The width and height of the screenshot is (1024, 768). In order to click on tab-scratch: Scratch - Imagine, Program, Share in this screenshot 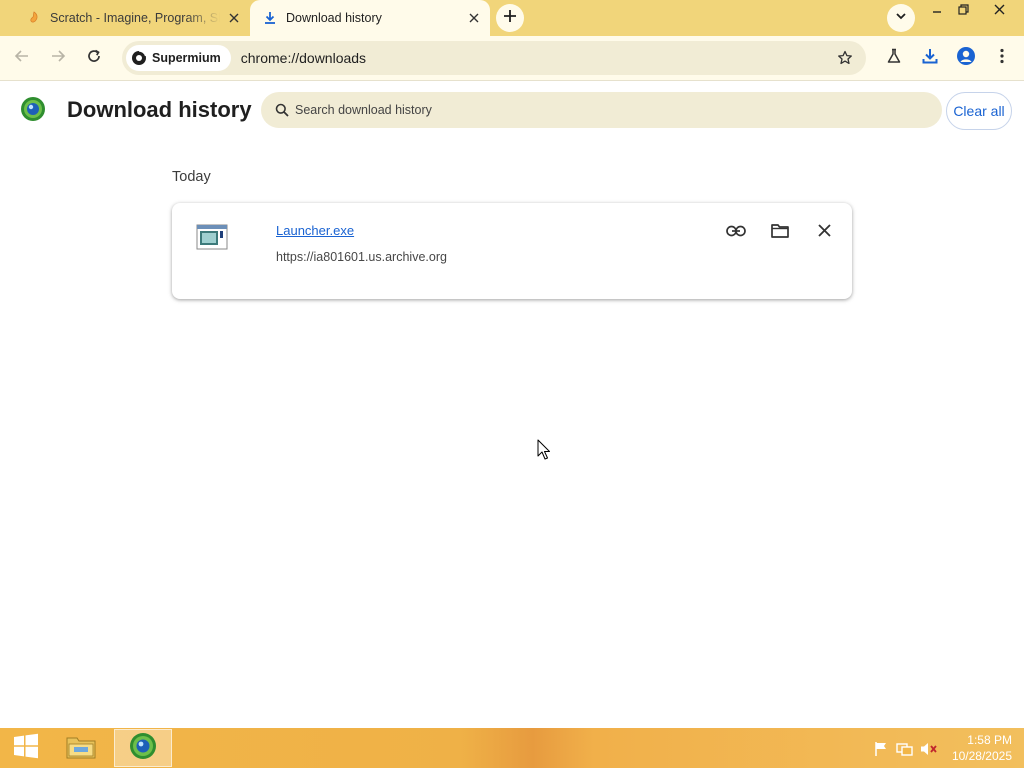, I will do `click(132, 18)`.